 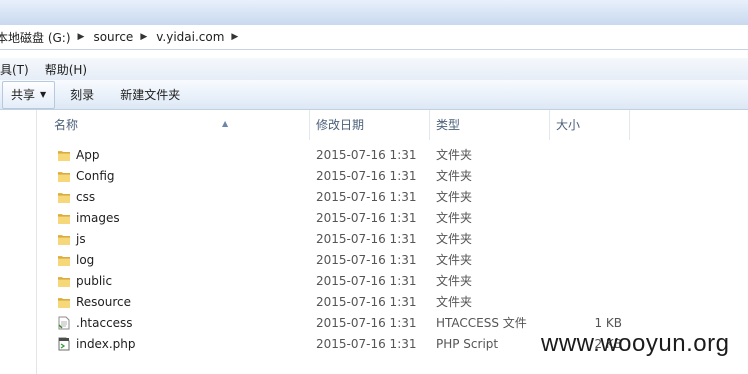 I want to click on address-bar: 本地磁盘 (G:) ▶ source ▶ v.yidai.com ▶, so click(x=374, y=37).